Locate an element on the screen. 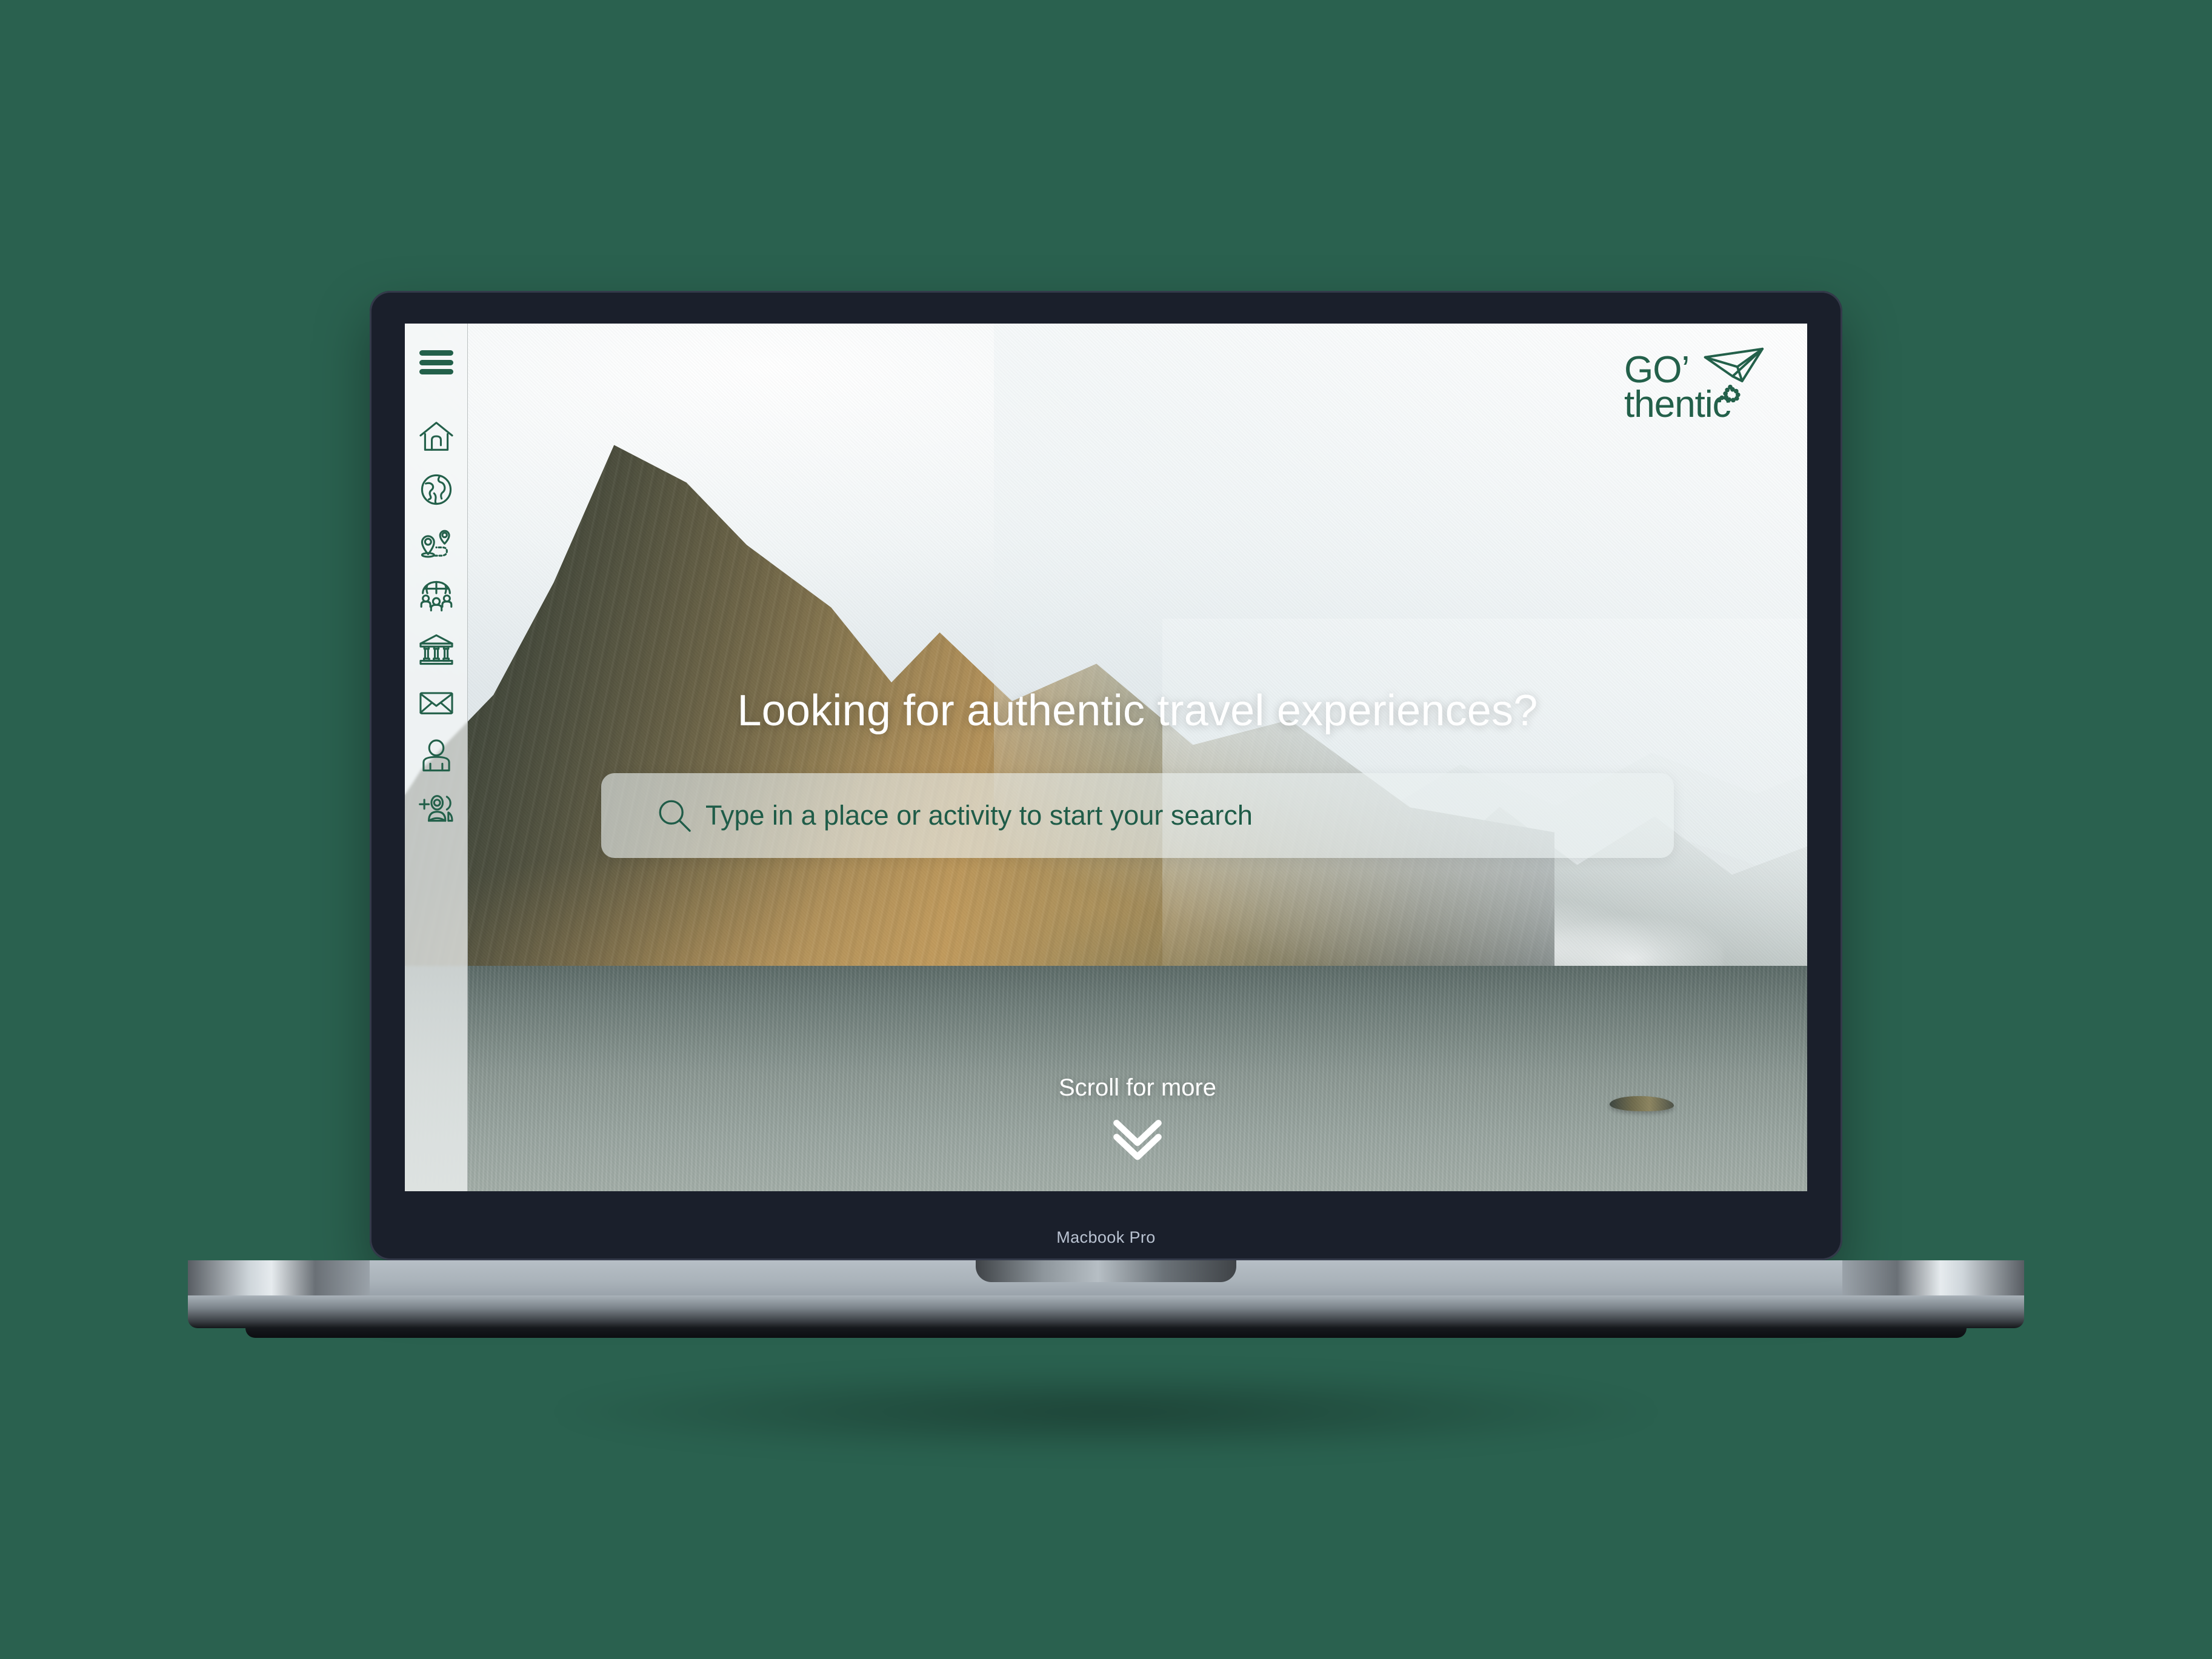 This screenshot has width=2212, height=1659. sidebar-item-add-user is located at coordinates (437, 809).